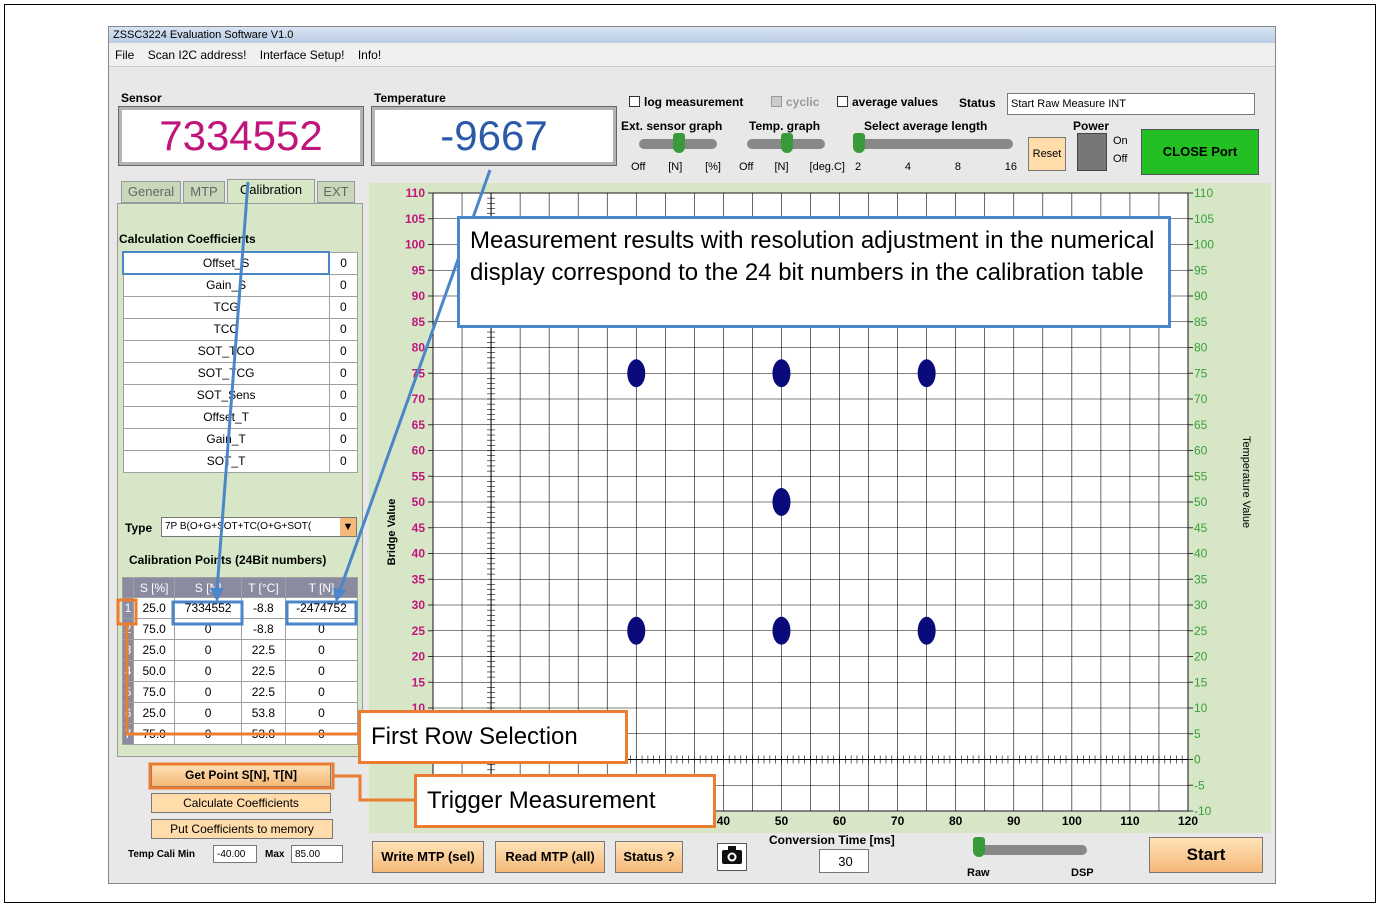 The image size is (1380, 907). What do you see at coordinates (232, 386) in the screenshot?
I see `arrow-sensor-to-table` at bounding box center [232, 386].